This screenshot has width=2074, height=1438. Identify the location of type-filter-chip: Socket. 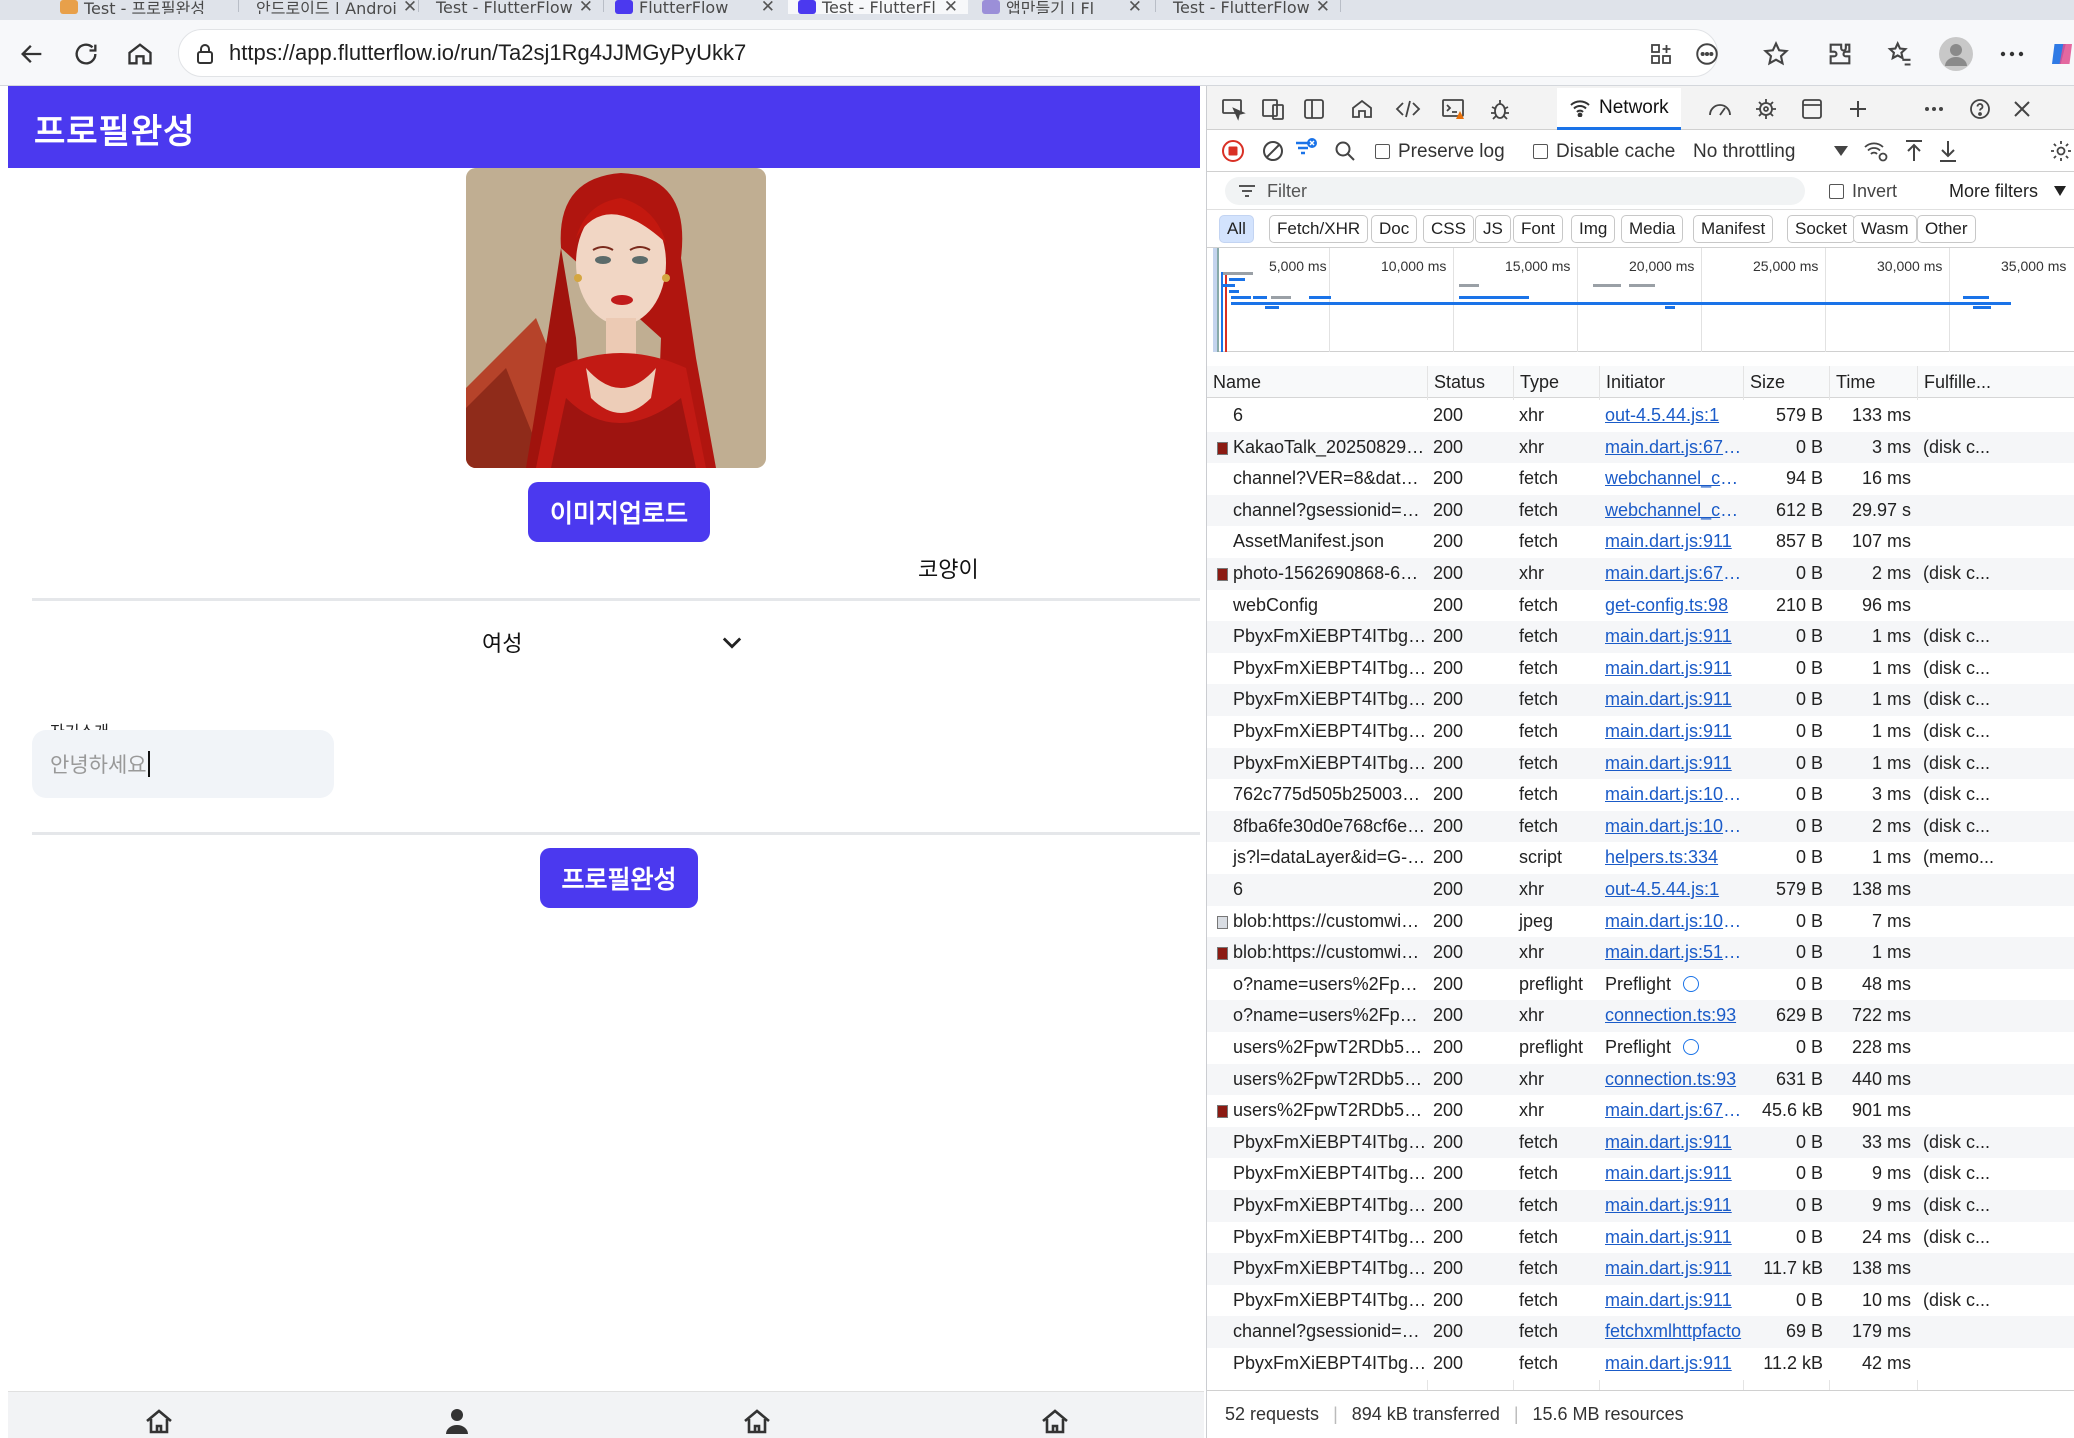
(1821, 229).